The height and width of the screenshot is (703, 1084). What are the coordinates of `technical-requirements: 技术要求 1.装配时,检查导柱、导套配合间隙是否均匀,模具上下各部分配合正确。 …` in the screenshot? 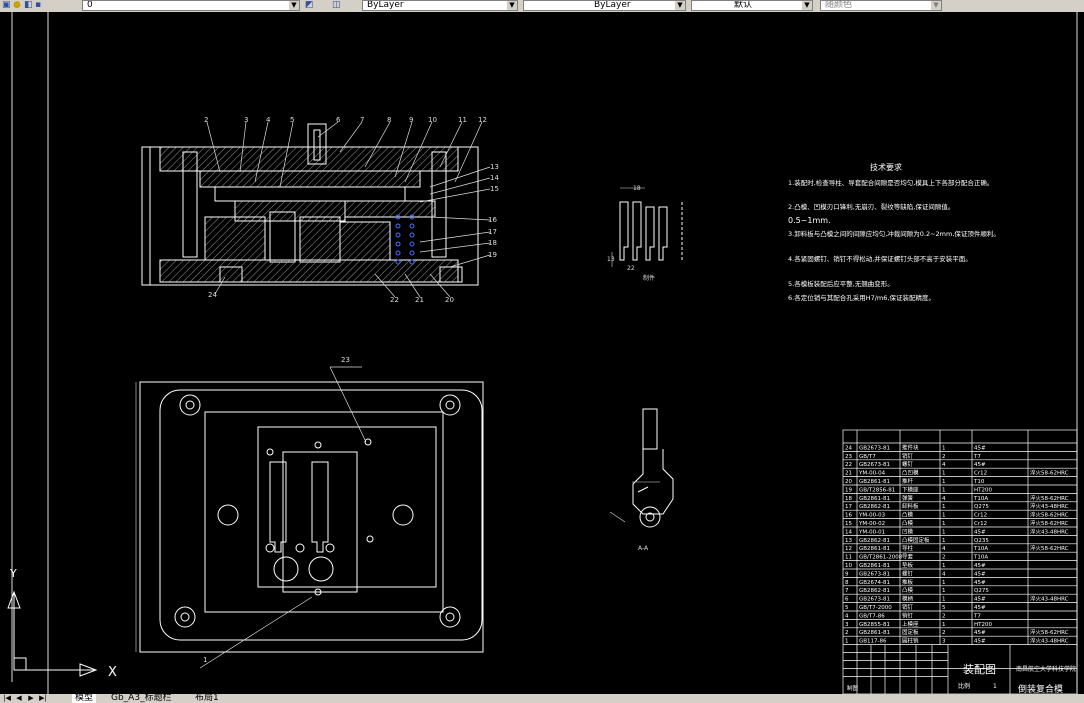 It's located at (894, 232).